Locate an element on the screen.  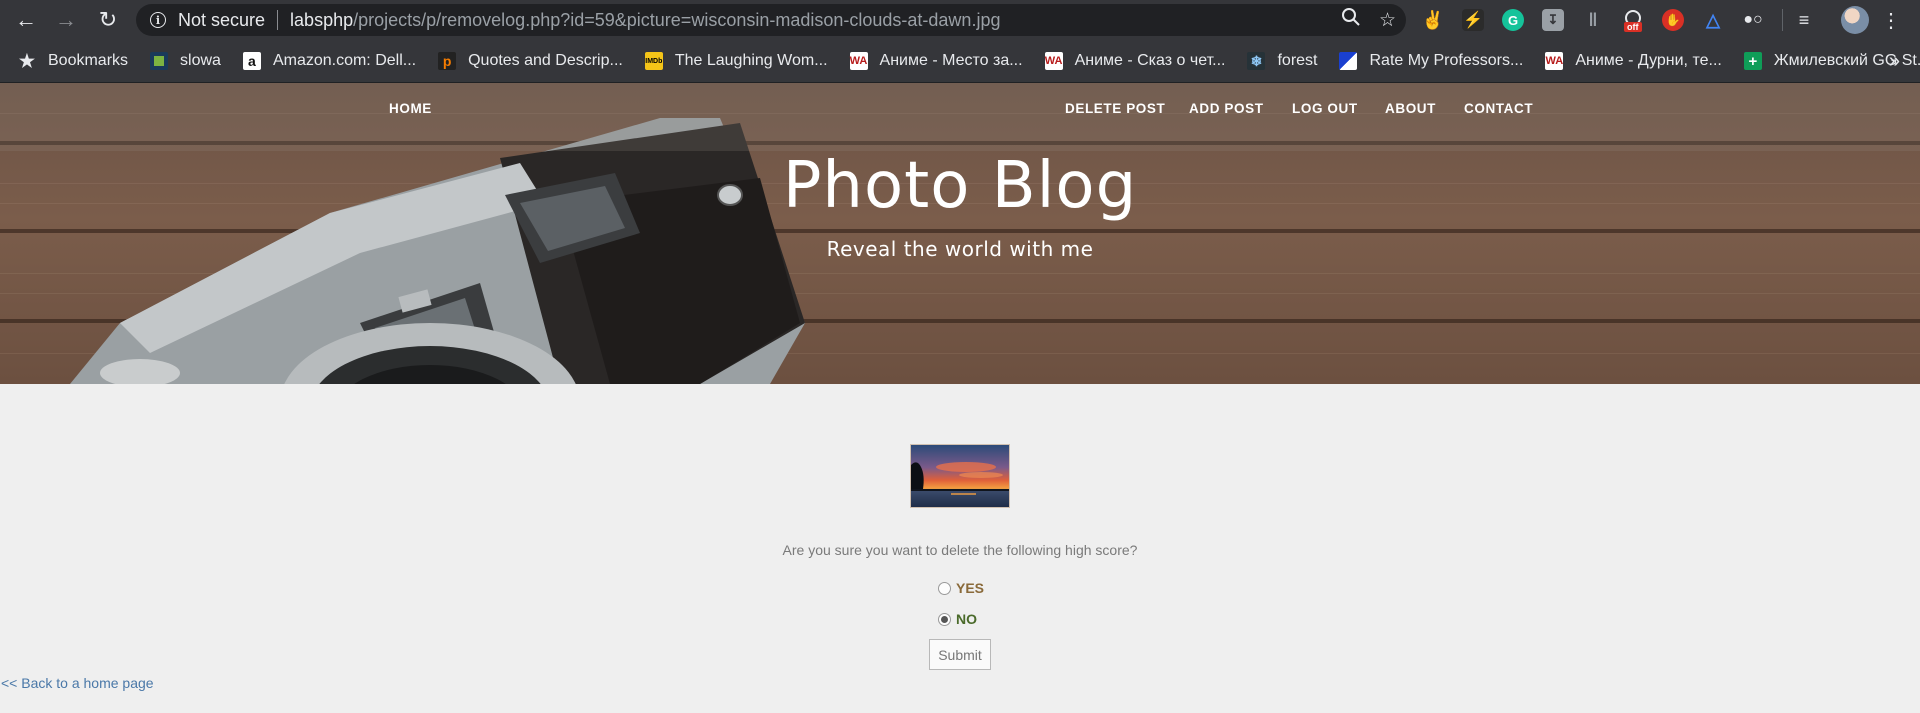
nav-log-out: LOG OUT is located at coordinates (1325, 108).